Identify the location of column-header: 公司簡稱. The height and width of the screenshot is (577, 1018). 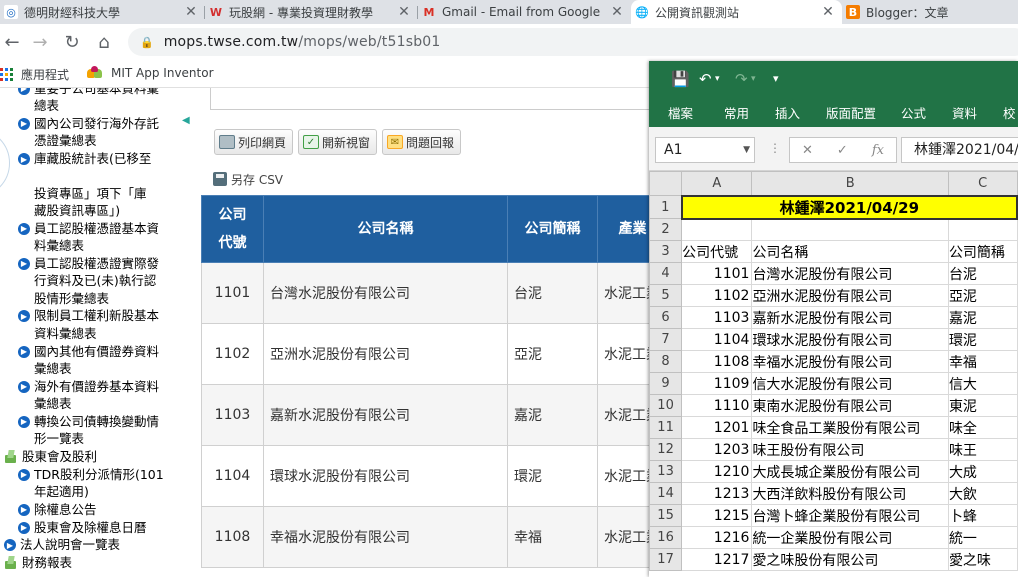
(552, 229).